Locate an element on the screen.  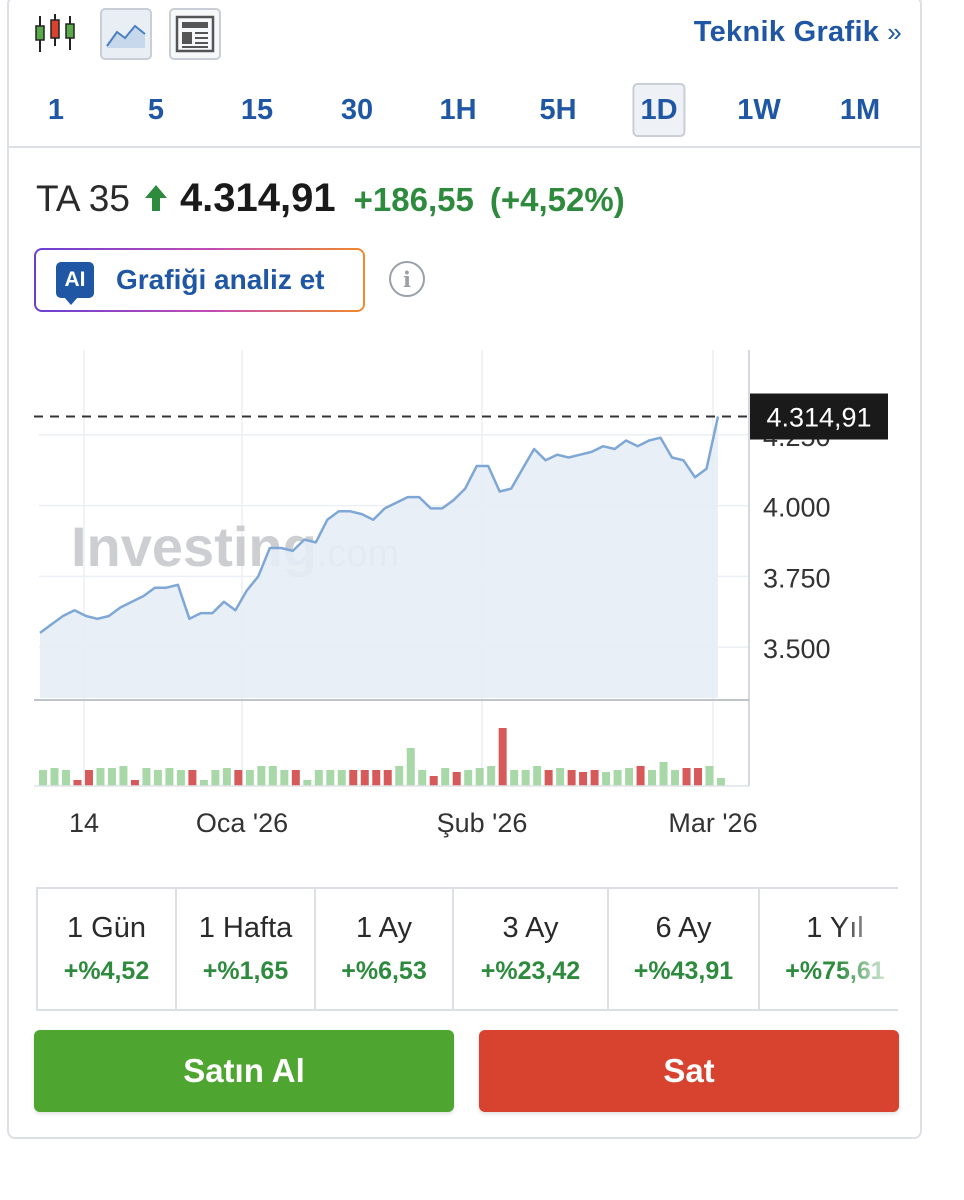
period-1-month: 1 Ay +%6,53 is located at coordinates (385, 949).